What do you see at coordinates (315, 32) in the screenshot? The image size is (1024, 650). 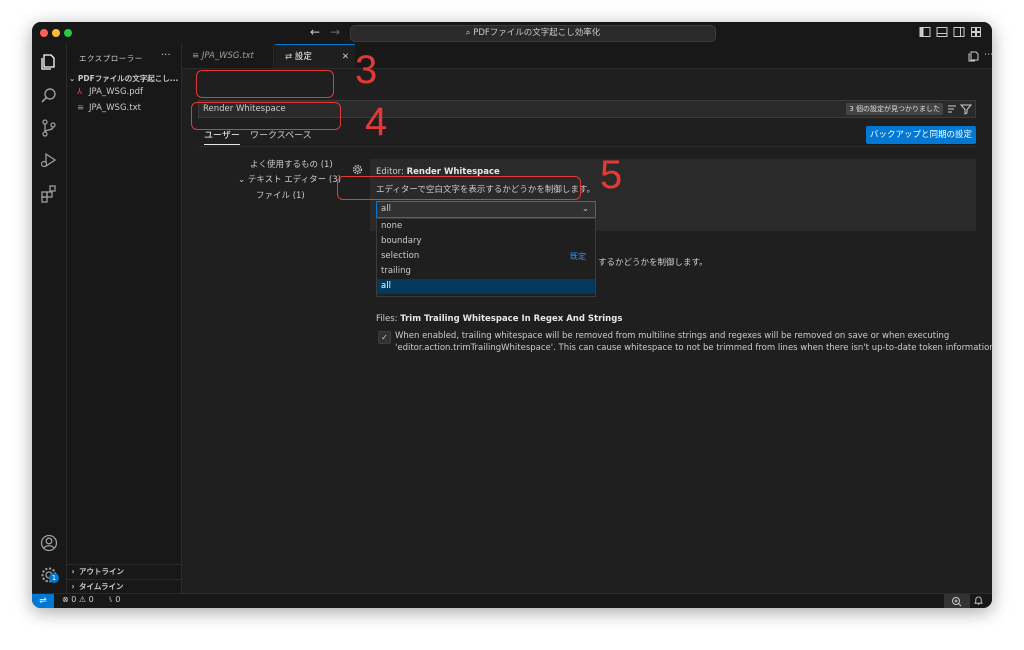 I see `back-arrow-icon: ←` at bounding box center [315, 32].